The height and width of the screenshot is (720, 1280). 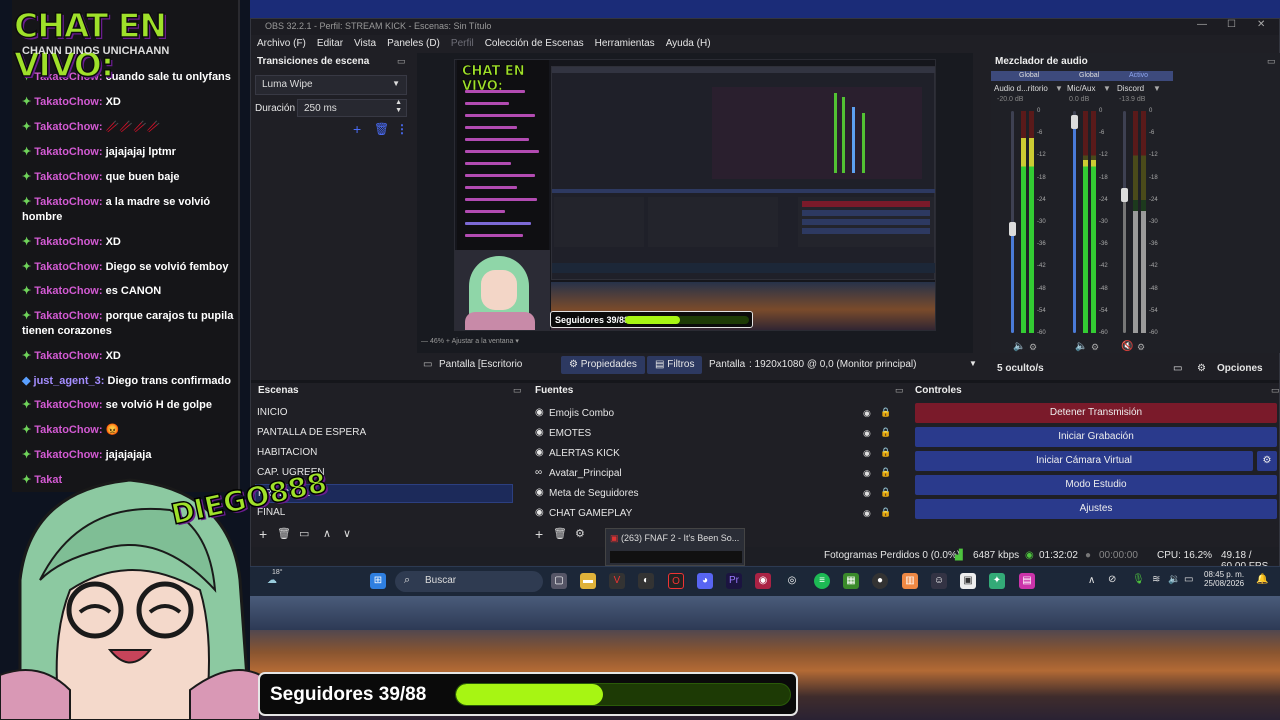 What do you see at coordinates (365, 45) in the screenshot?
I see `menu-view: Vista` at bounding box center [365, 45].